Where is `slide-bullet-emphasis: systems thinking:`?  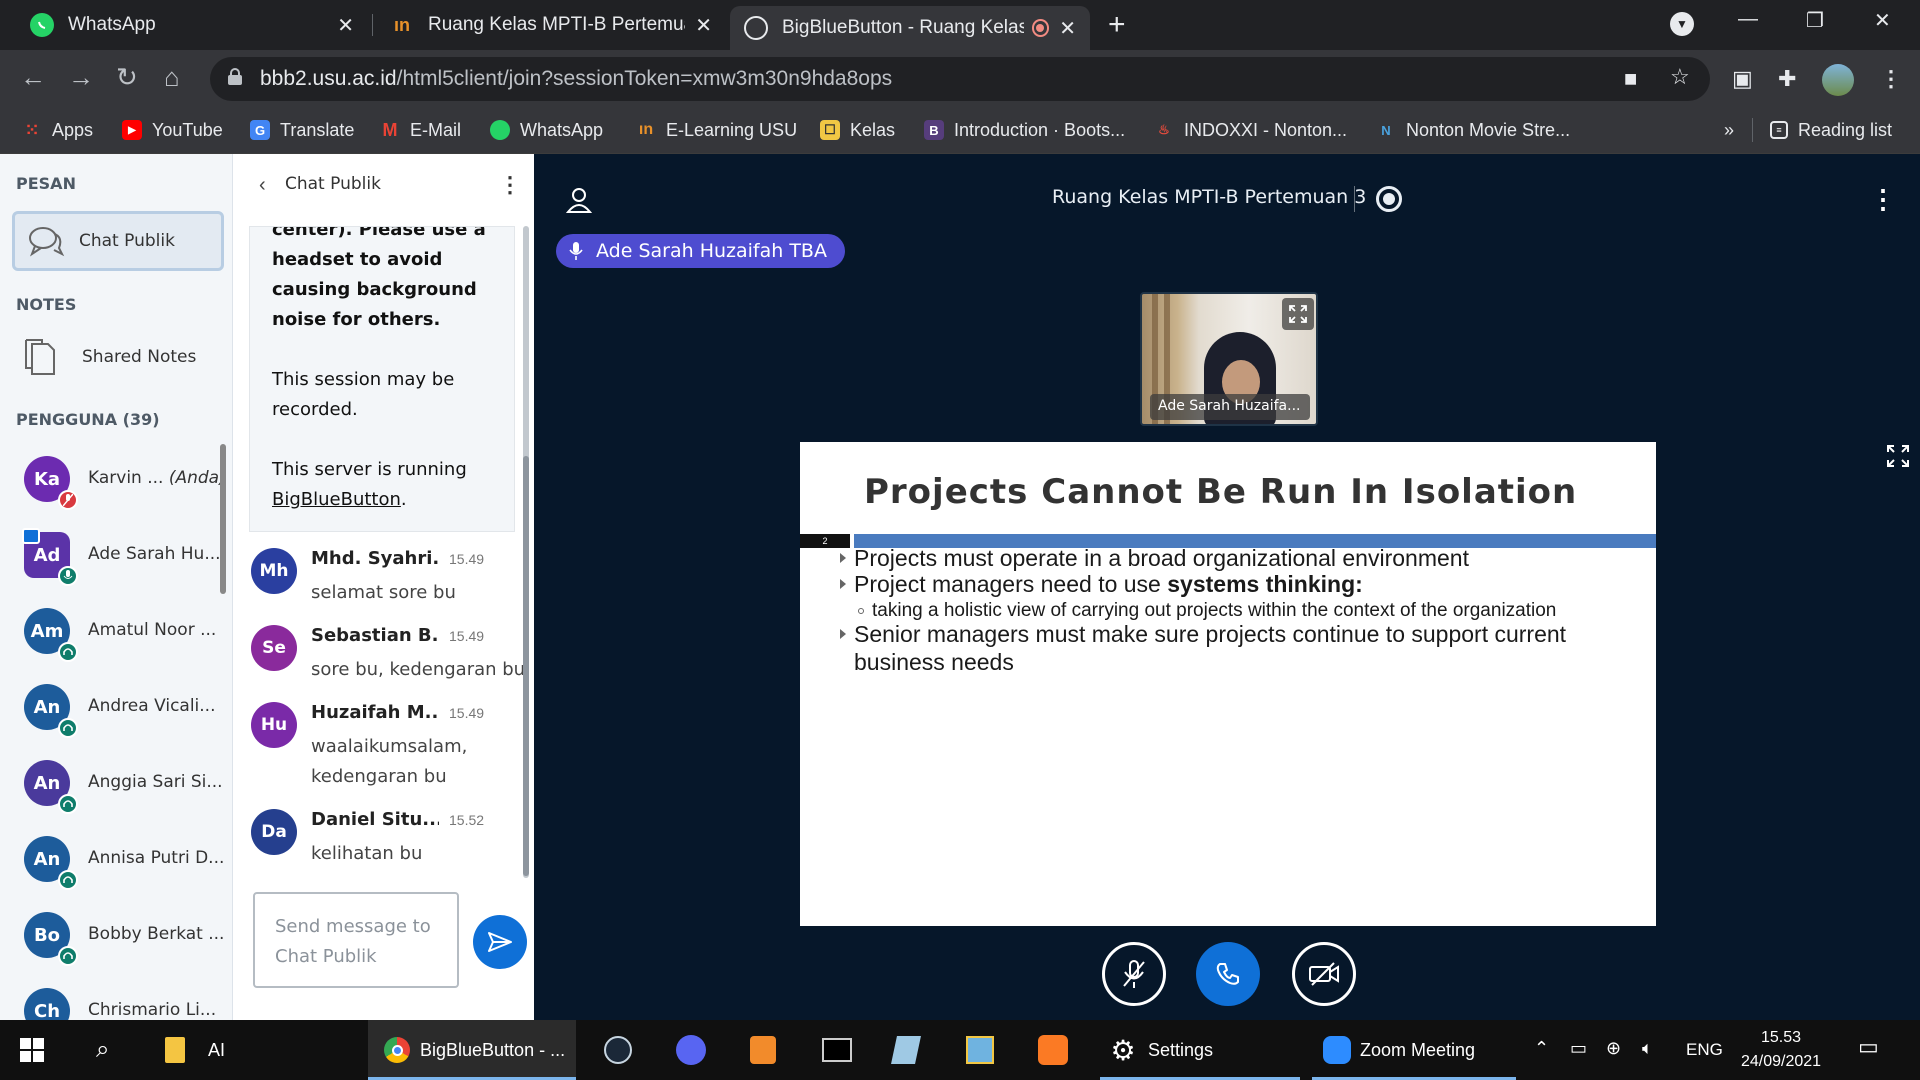 slide-bullet-emphasis: systems thinking: is located at coordinates (1265, 584).